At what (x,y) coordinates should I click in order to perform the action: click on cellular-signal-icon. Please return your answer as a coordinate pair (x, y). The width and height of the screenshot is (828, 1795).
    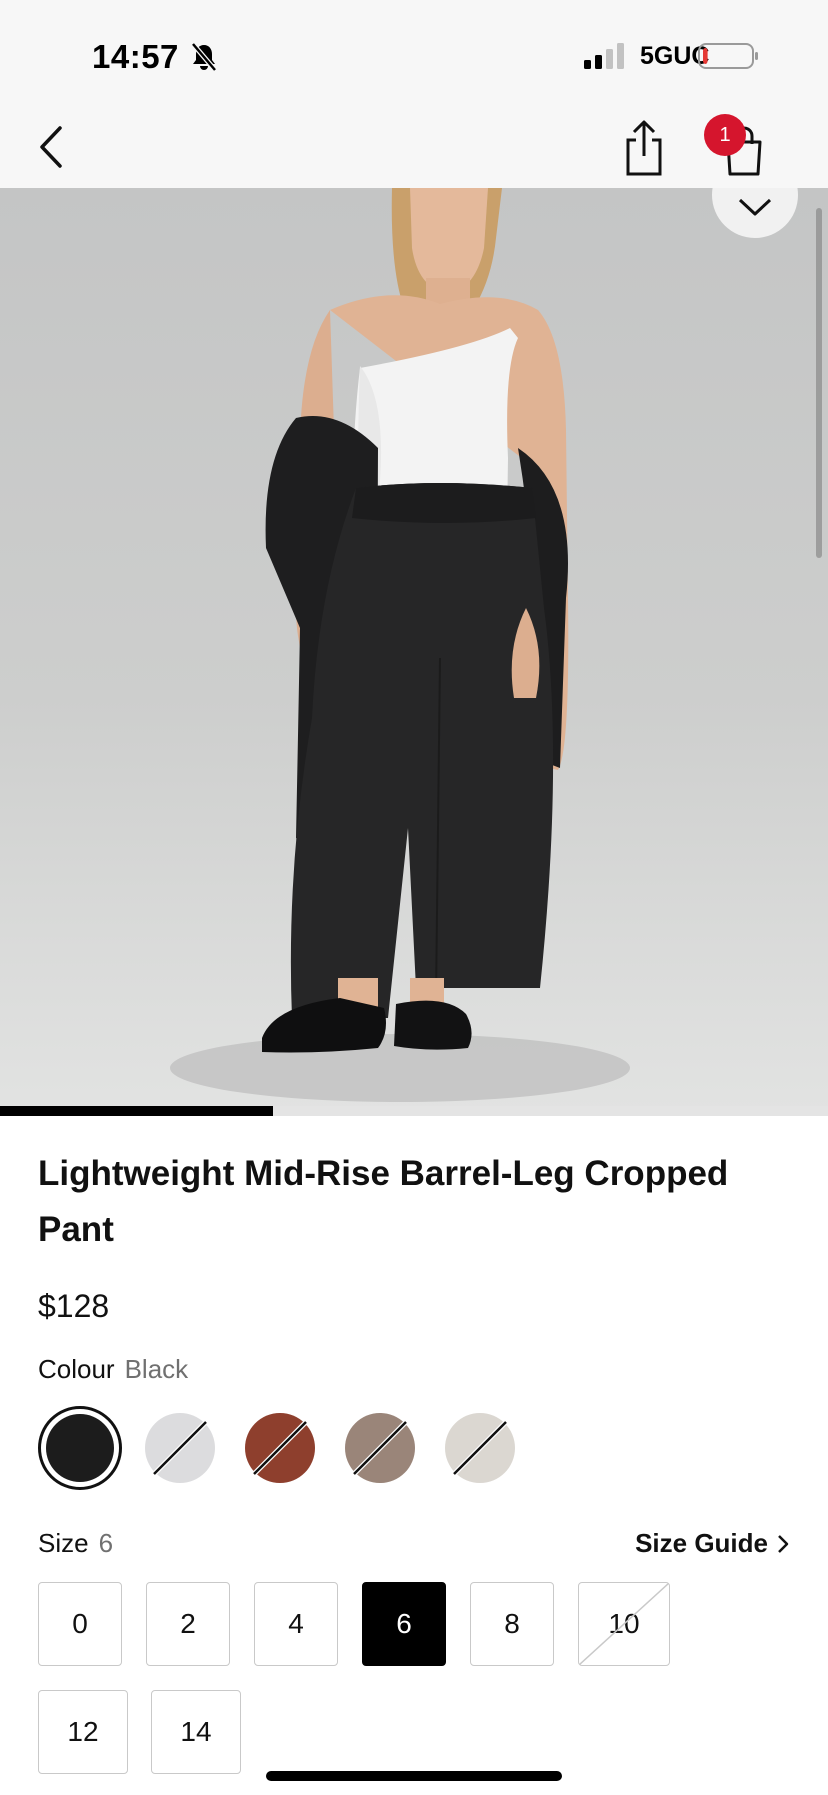
    Looking at the image, I should click on (604, 56).